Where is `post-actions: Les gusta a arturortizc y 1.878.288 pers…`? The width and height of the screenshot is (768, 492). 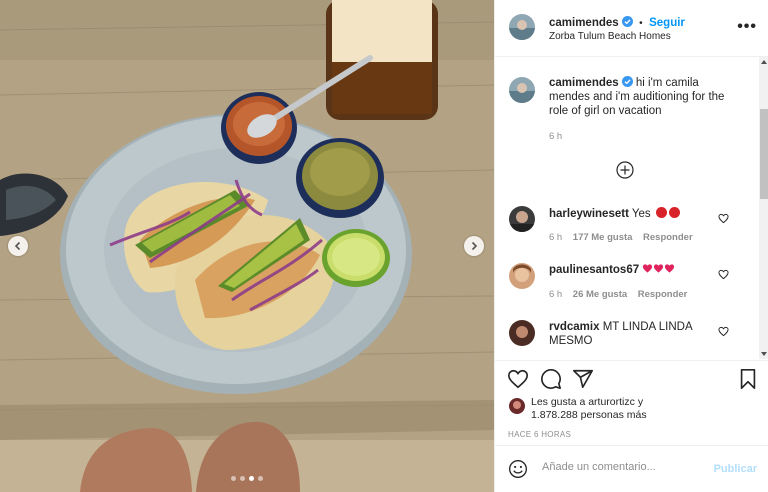
post-actions: Les gusta a arturortizc y 1.878.288 pers… is located at coordinates (631, 425).